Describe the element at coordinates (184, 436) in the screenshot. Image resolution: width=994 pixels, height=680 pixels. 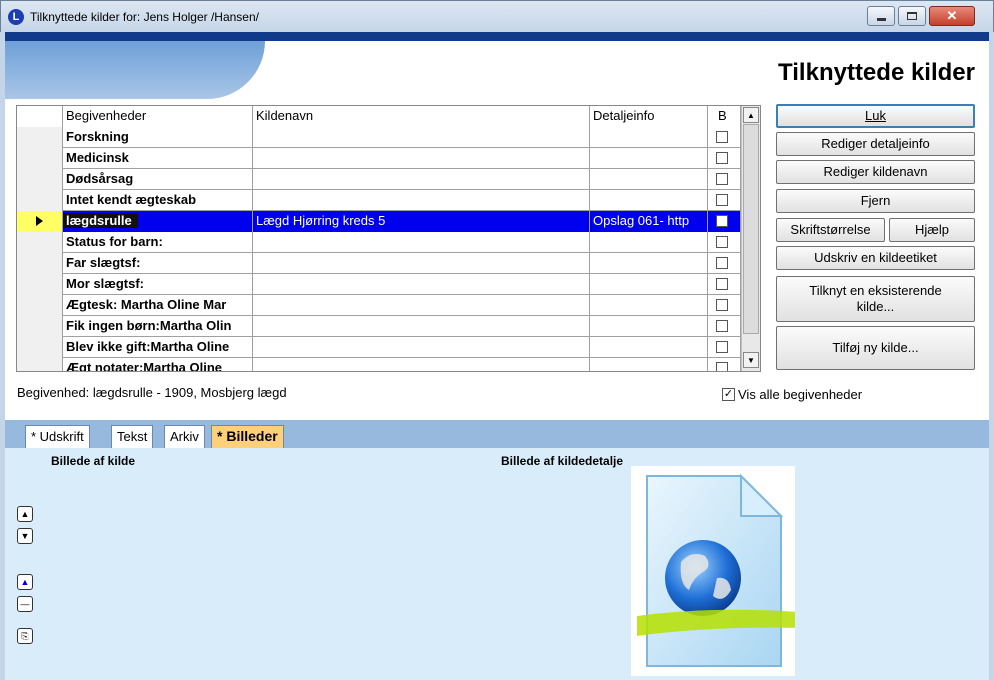
I see `tab-arkiv: Arkiv` at that location.